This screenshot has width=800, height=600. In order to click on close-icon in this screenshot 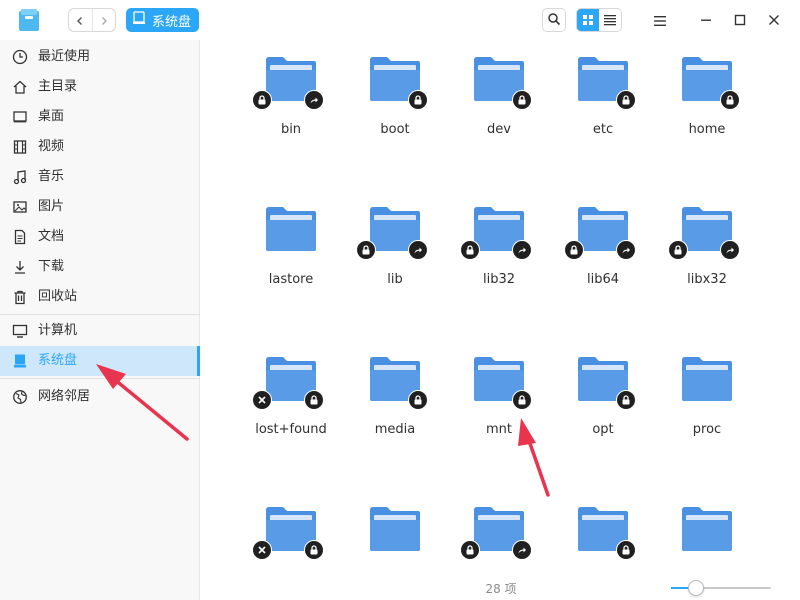, I will do `click(774, 20)`.